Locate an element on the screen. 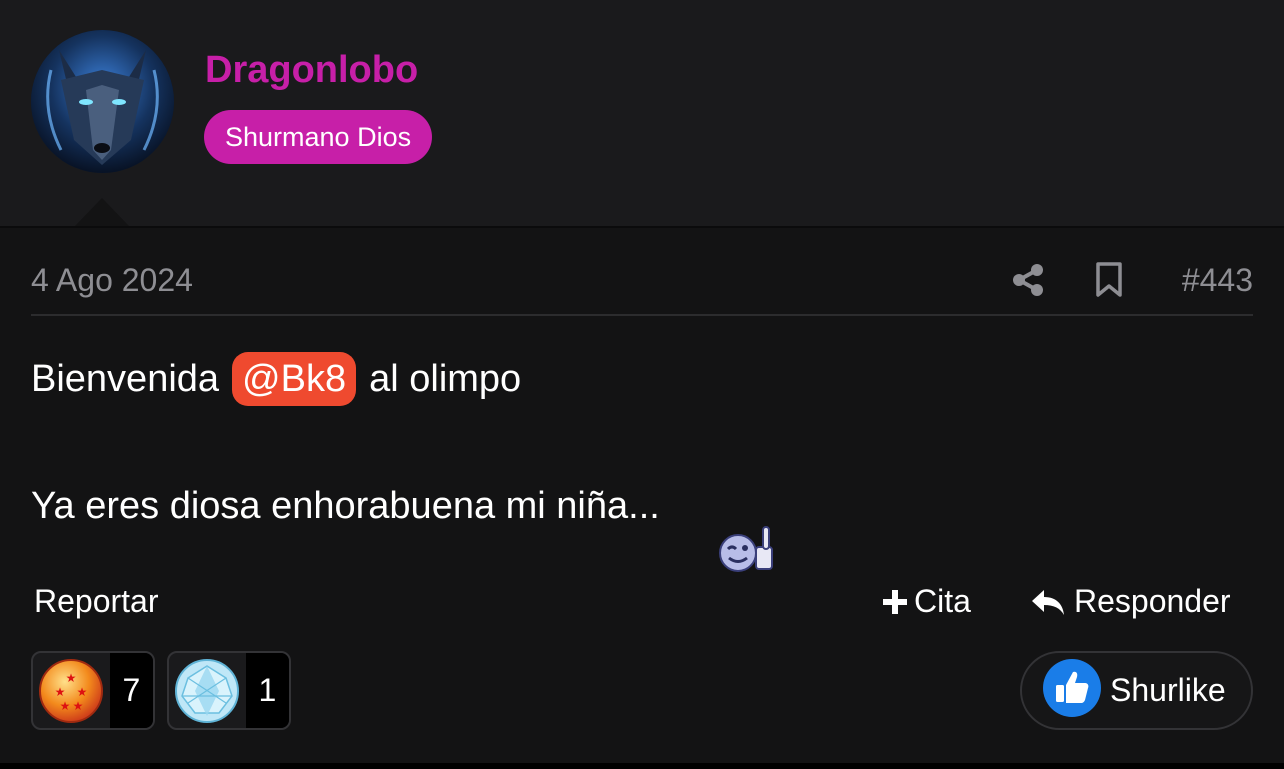  reply-button: Responder is located at coordinates (1130, 601).